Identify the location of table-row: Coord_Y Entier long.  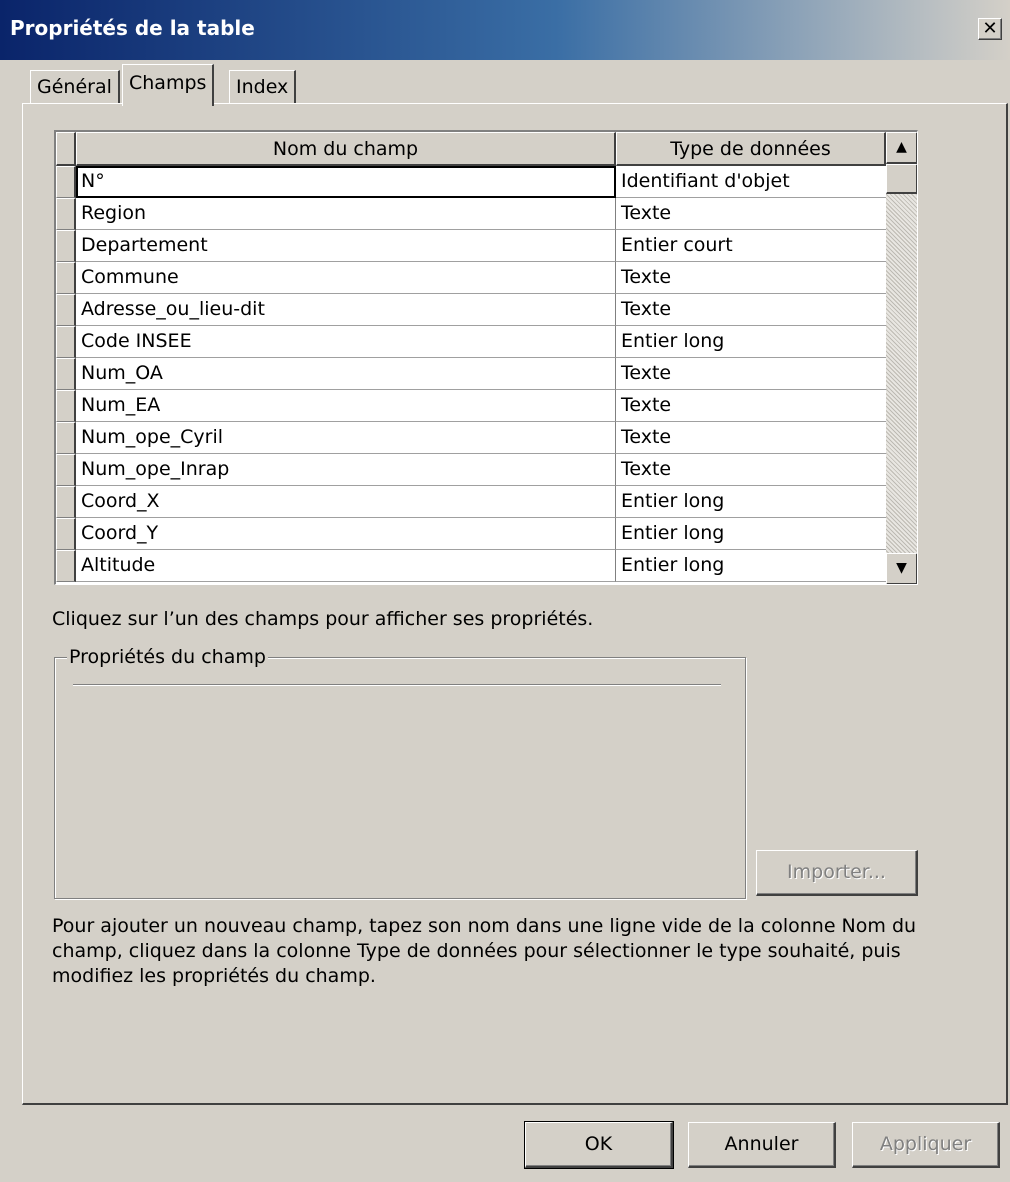
(471, 534).